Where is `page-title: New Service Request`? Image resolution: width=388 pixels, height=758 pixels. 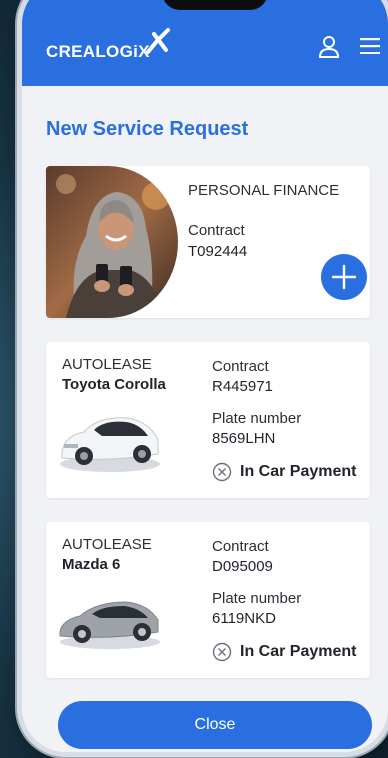
page-title: New Service Request is located at coordinates (147, 129).